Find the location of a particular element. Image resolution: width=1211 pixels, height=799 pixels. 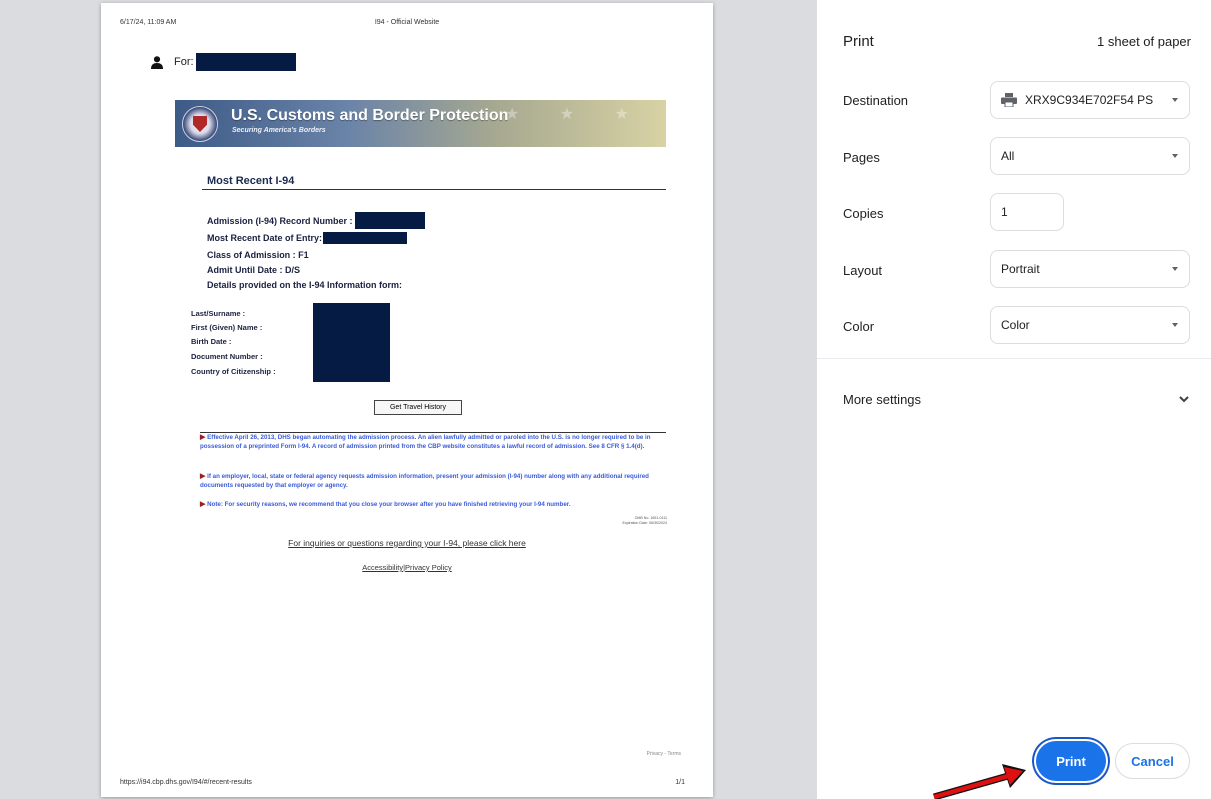

class-of-admission: Class of Admission : F1 is located at coordinates (258, 255).